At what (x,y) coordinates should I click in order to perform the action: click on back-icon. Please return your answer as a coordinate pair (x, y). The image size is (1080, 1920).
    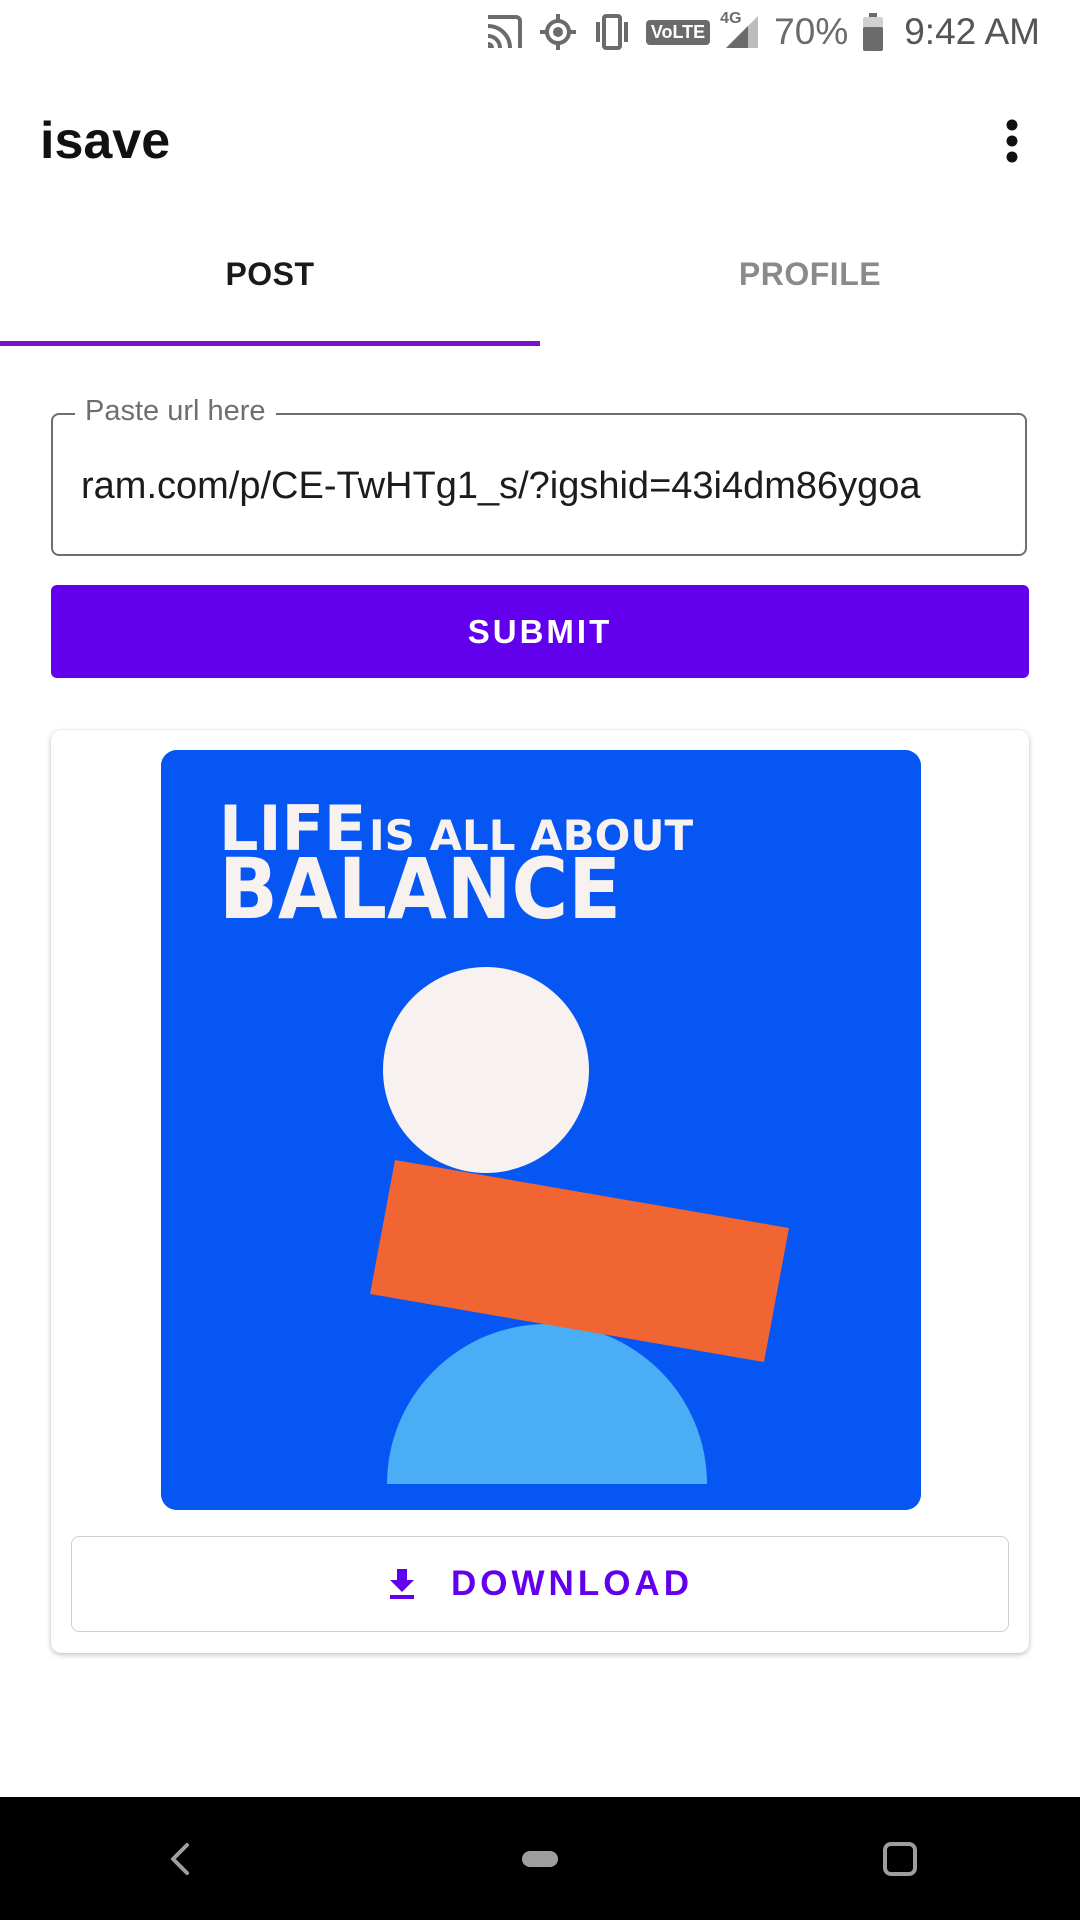
    Looking at the image, I should click on (180, 1858).